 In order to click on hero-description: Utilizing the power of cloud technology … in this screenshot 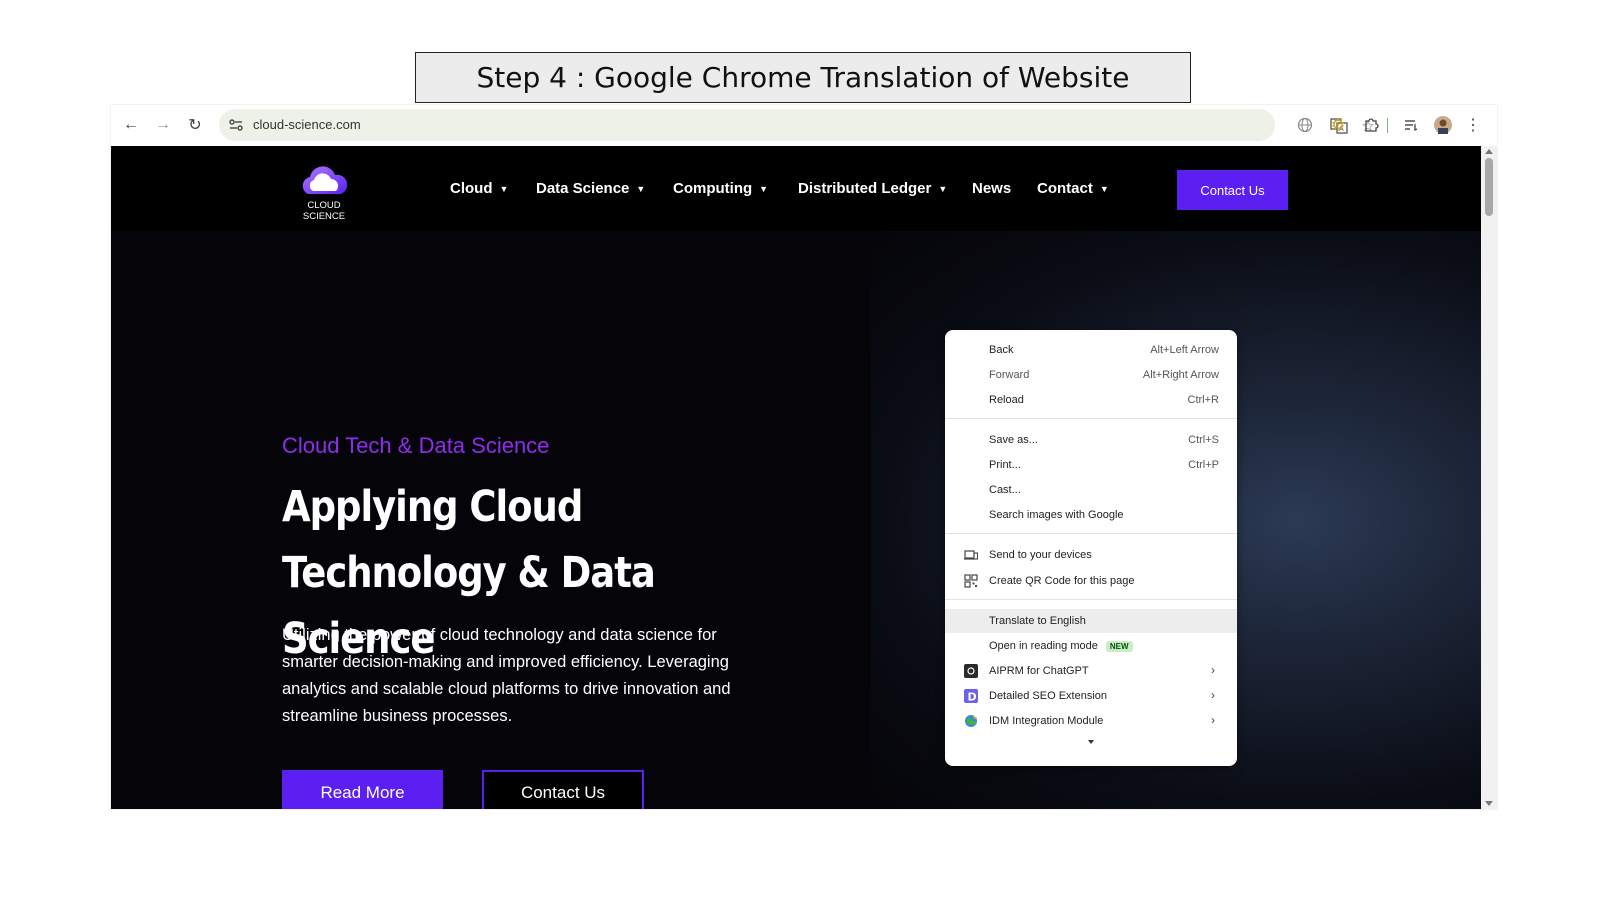, I will do `click(506, 675)`.